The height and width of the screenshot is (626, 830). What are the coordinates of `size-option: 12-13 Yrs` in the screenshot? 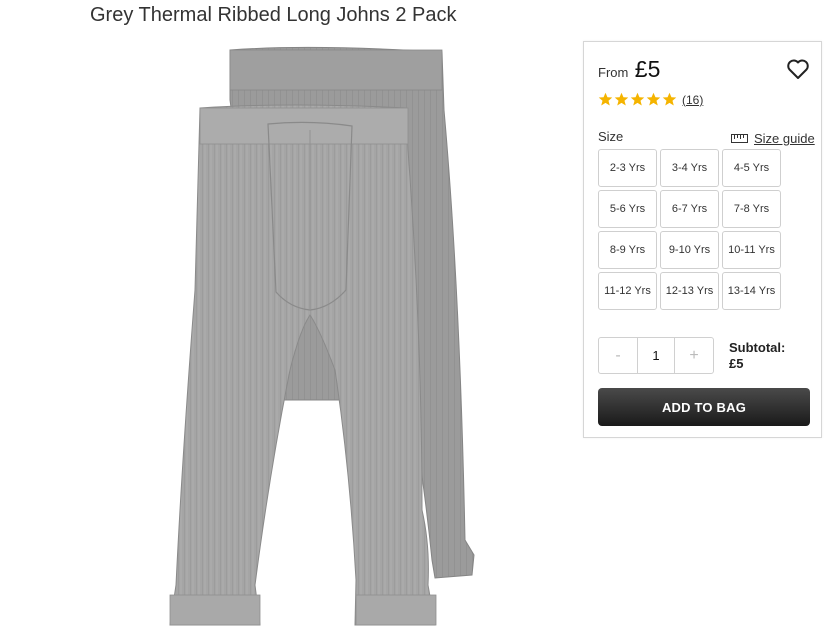 It's located at (689, 291).